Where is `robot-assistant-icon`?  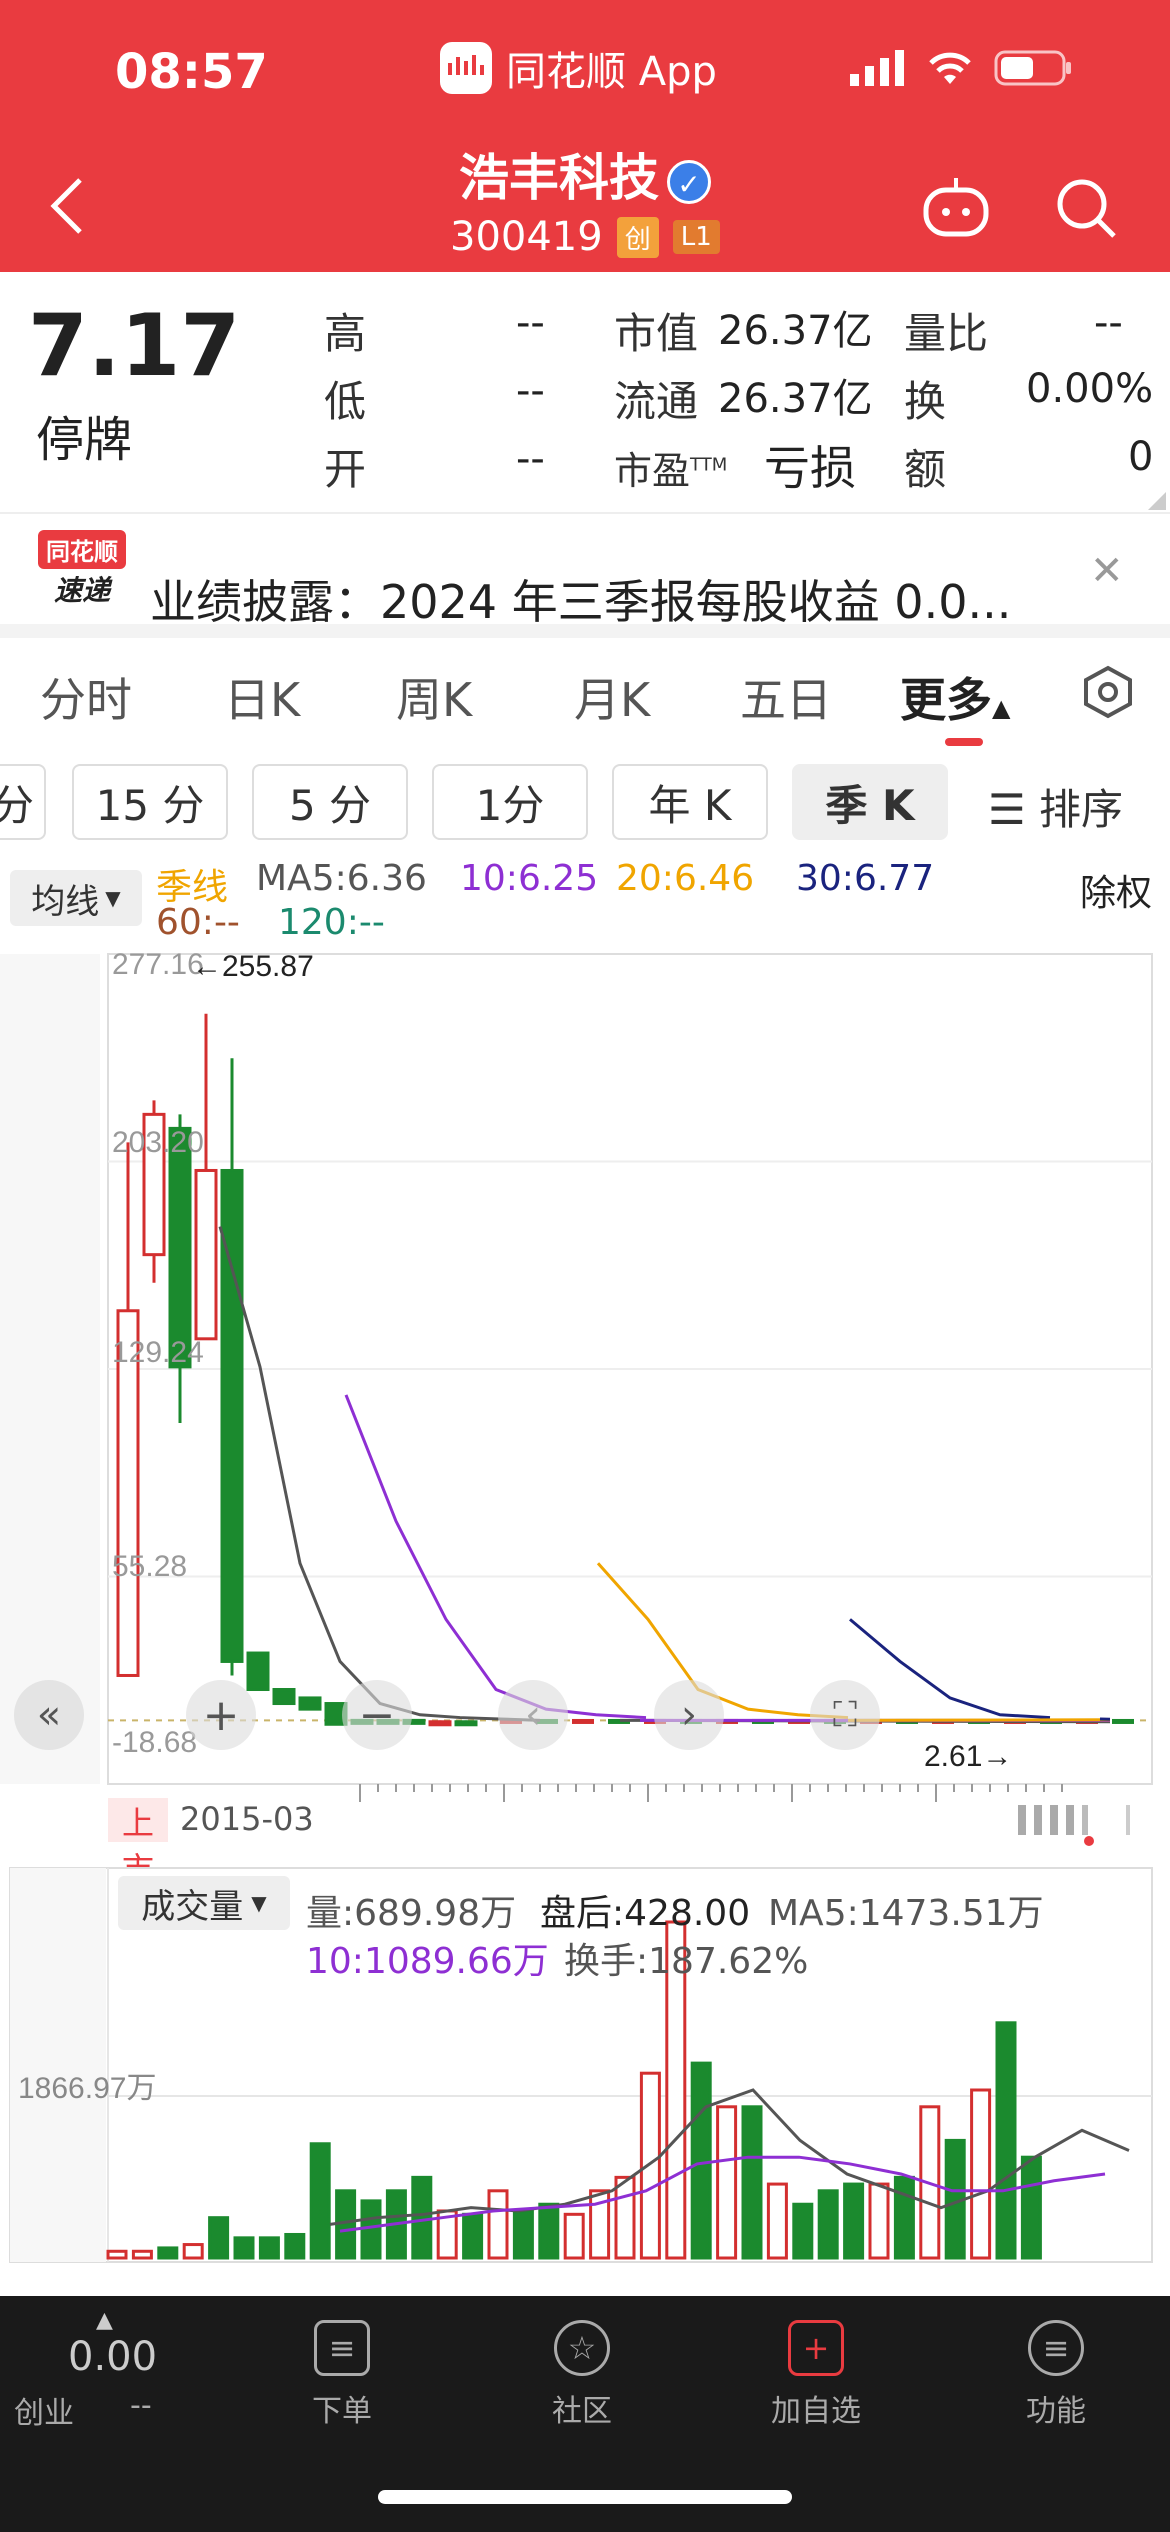
robot-assistant-icon is located at coordinates (956, 210).